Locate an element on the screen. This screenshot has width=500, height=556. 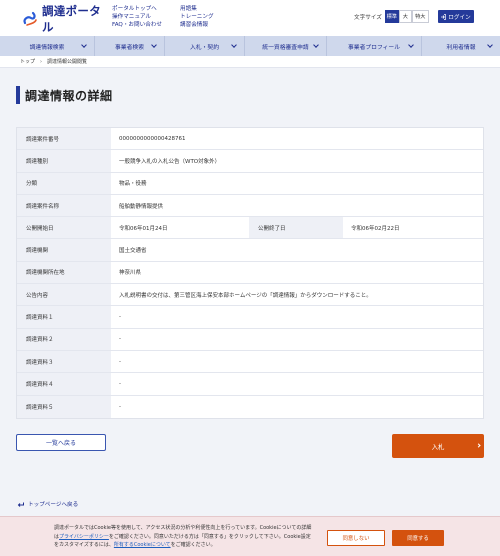
case-no-value: 0000000000000428761 is located at coordinates (152, 138).